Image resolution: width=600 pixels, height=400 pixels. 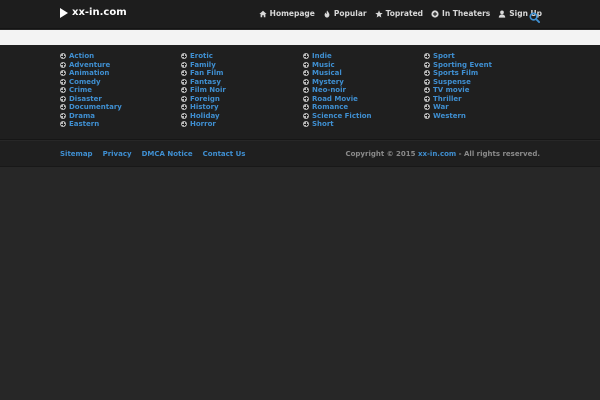 I want to click on nav-popular: Popular, so click(x=345, y=13).